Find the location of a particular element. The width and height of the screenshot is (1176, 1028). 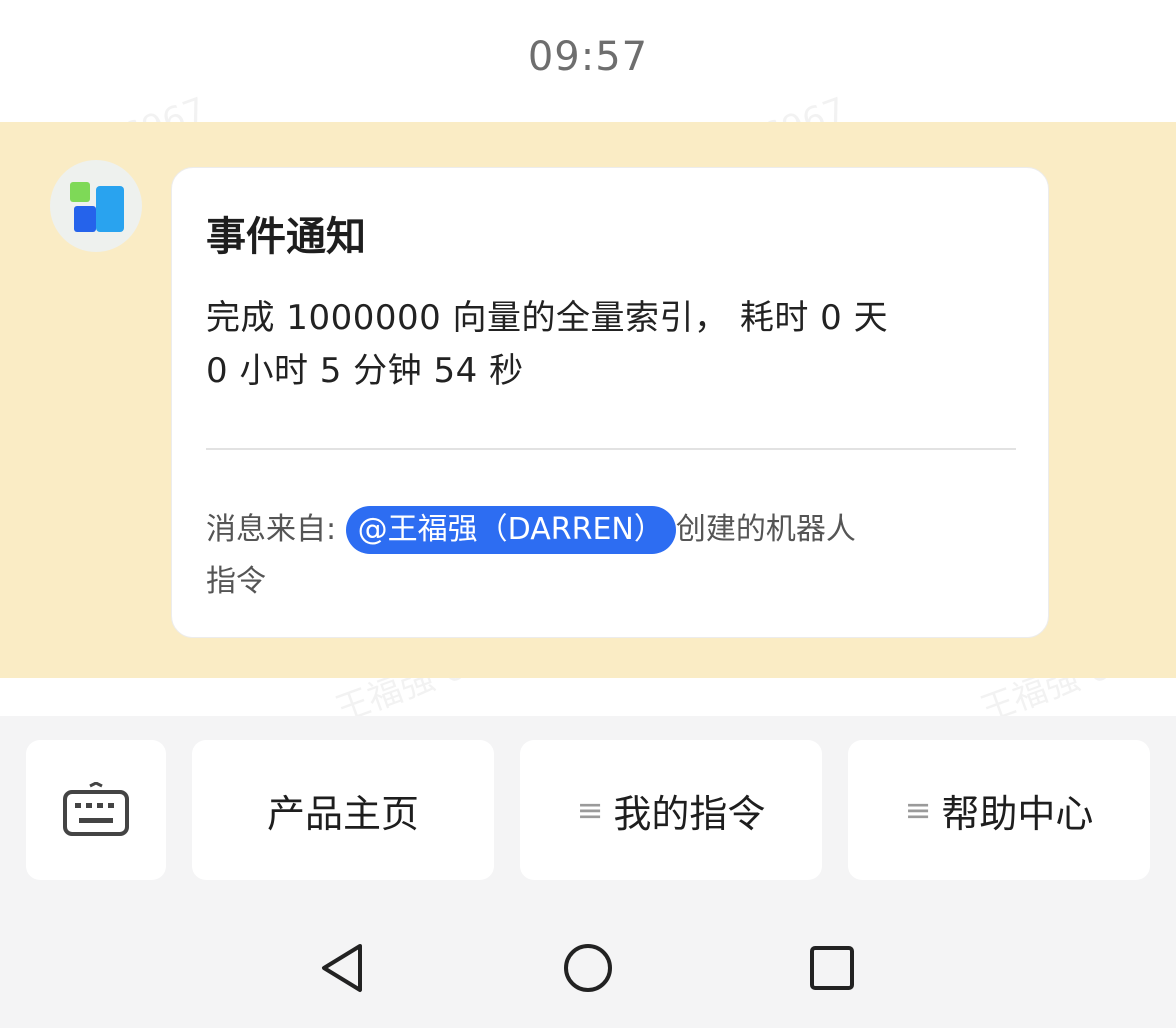

source-line: 消息来自: @王福强（DARREN） 创建的机器人 is located at coordinates (616, 530).